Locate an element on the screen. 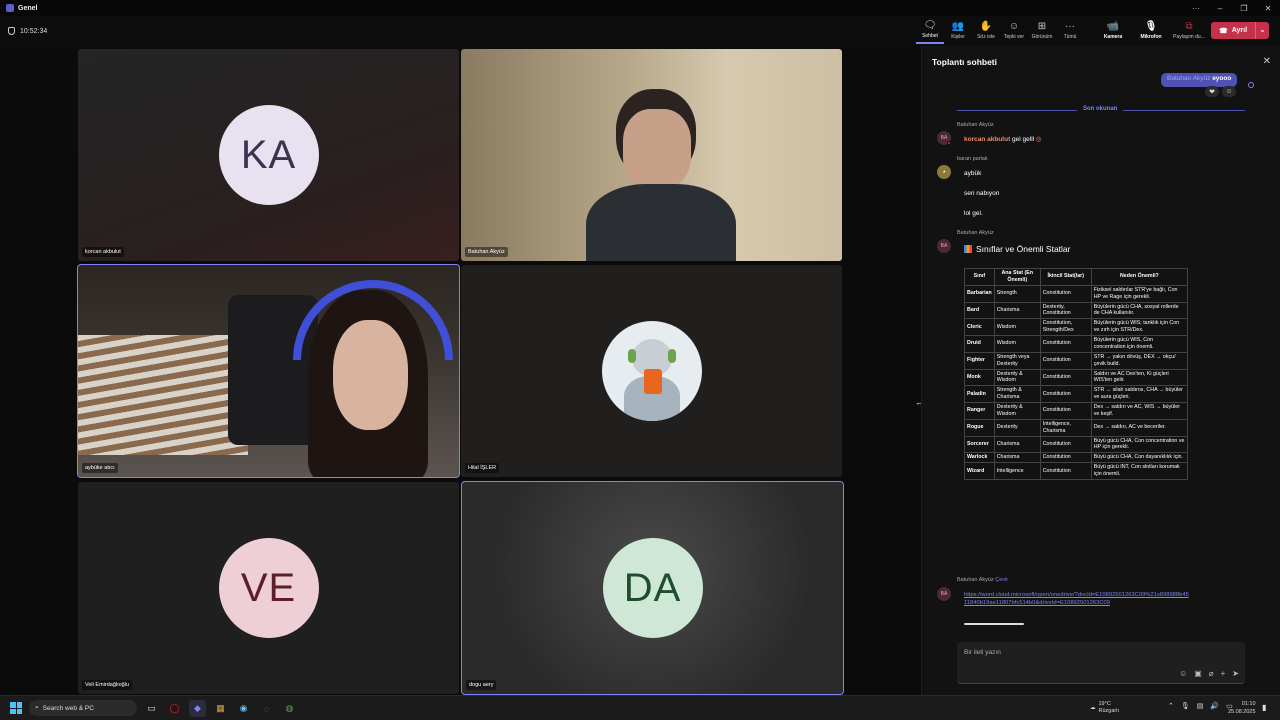 The height and width of the screenshot is (720, 1280). participant-name: Batuhan Akyüz is located at coordinates (486, 252).